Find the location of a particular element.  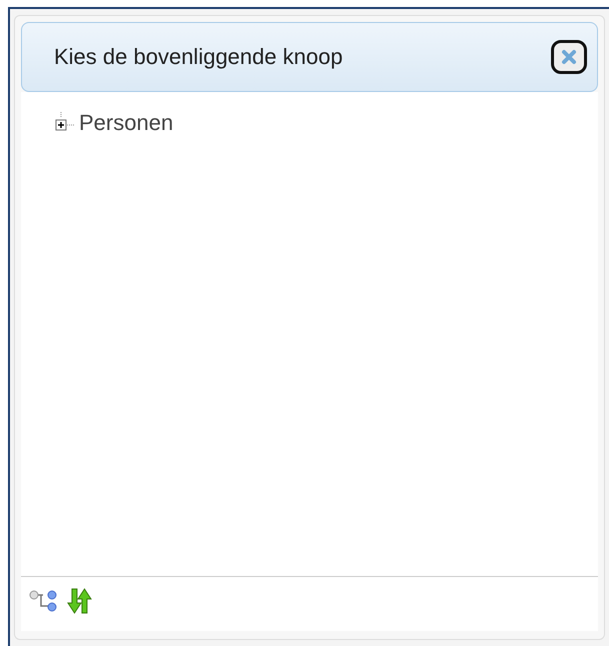

close-icon is located at coordinates (569, 57).